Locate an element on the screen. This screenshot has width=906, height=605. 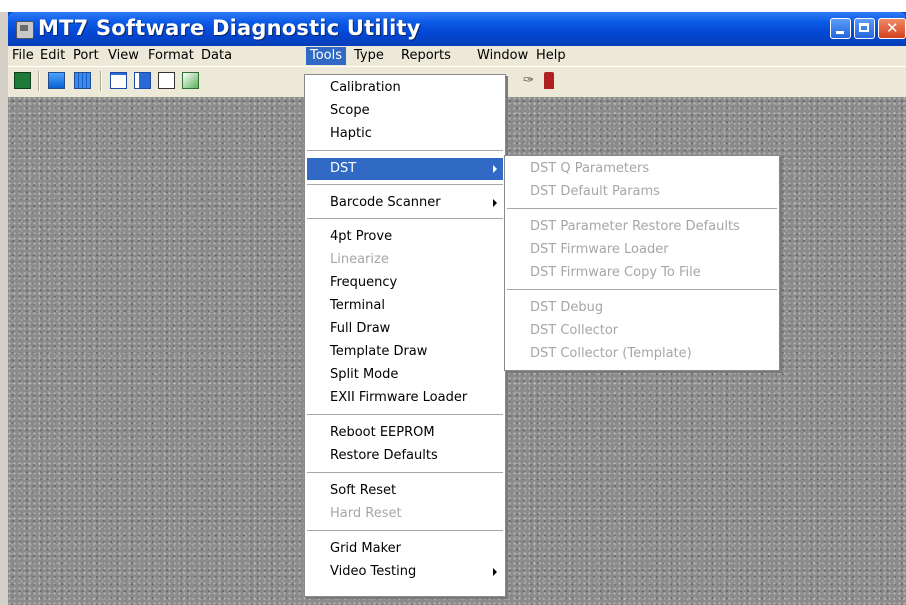
menu-item-video-testing: Video Testing is located at coordinates (405, 572).